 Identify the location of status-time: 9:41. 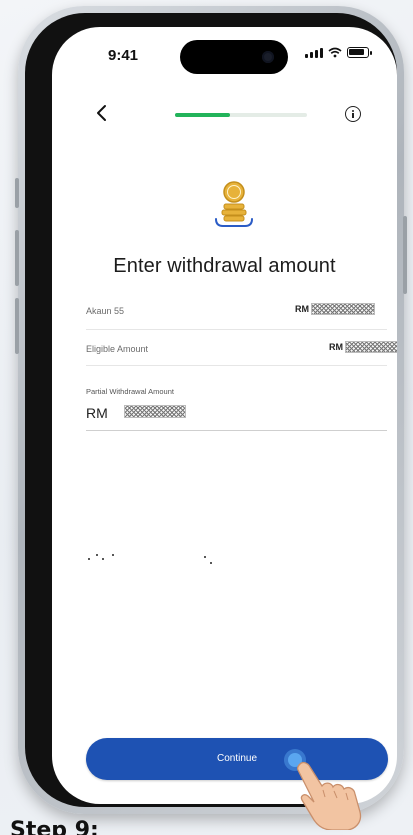
(123, 55).